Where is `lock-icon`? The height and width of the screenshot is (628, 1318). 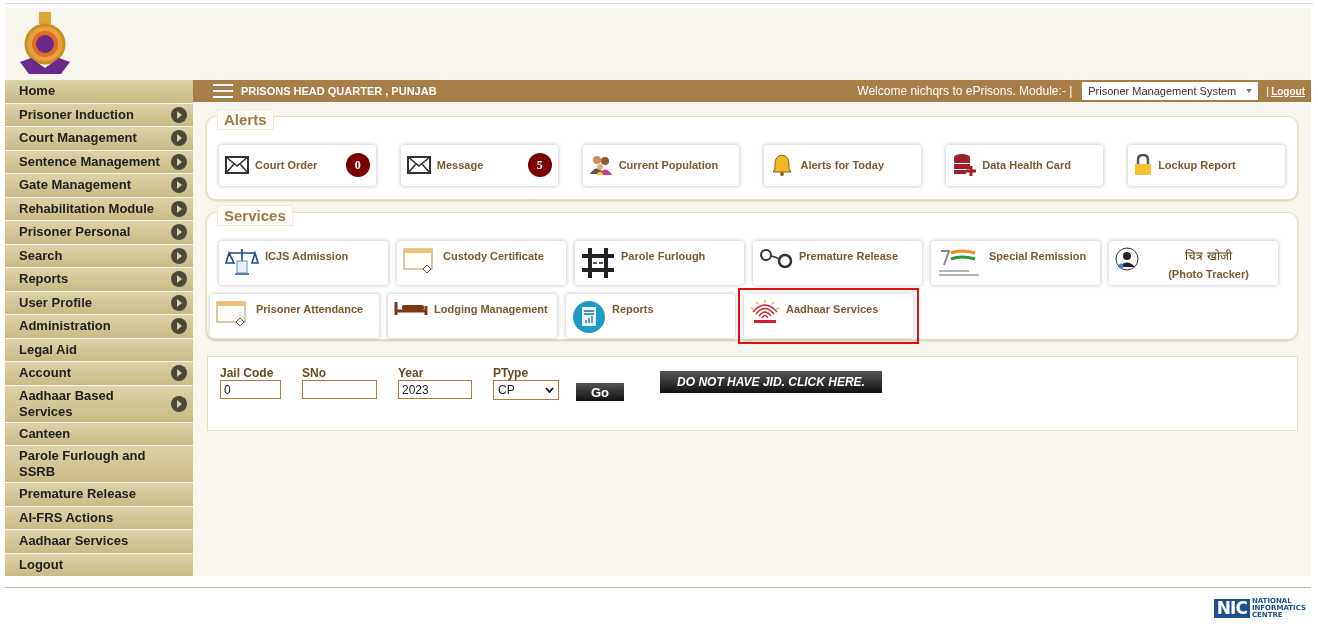
lock-icon is located at coordinates (1143, 165).